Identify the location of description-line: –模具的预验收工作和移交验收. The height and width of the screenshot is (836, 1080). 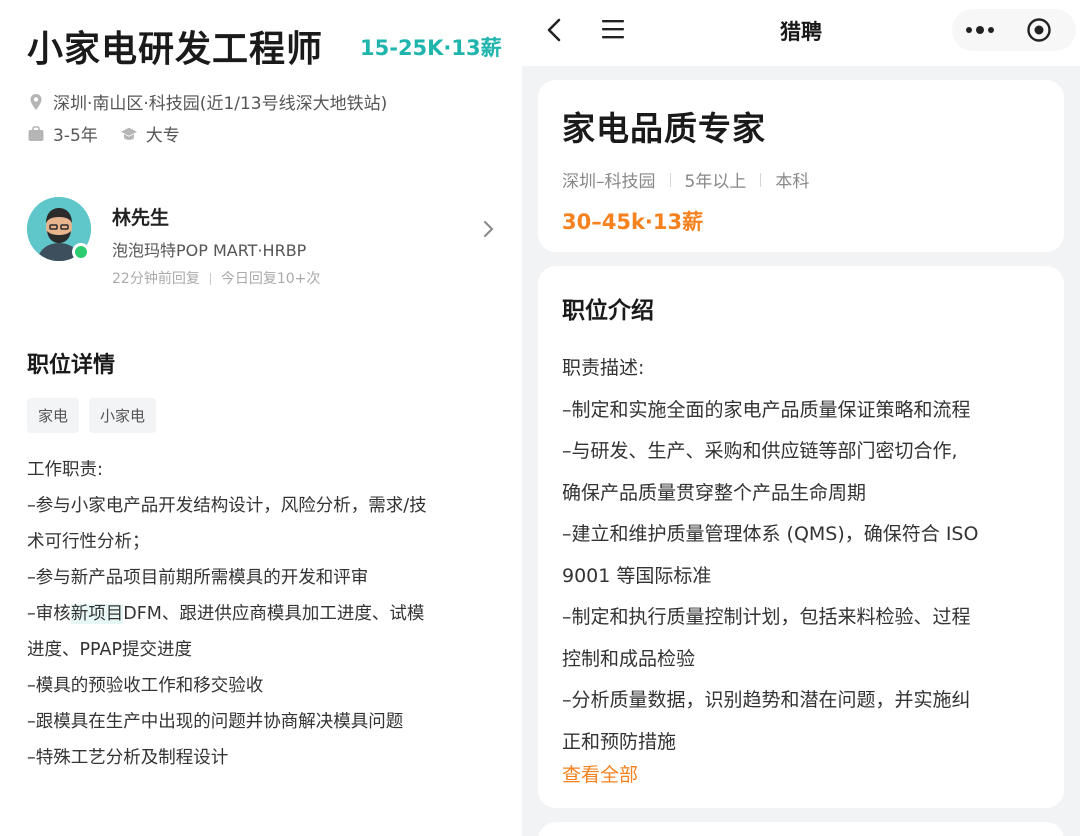
(145, 686).